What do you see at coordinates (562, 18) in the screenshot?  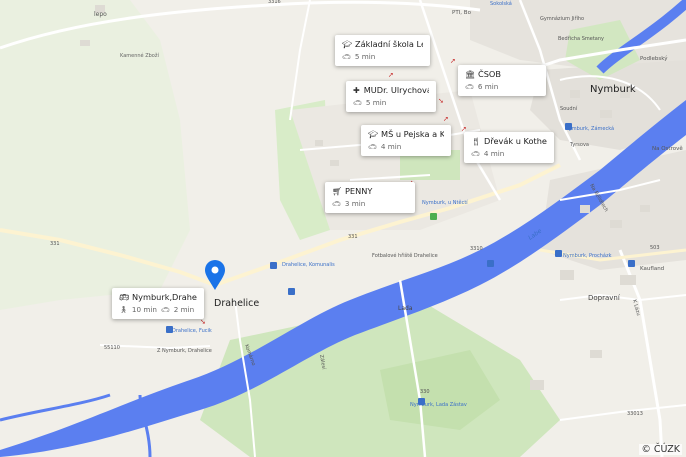 I see `place-label-gymnazium: Gymnázium Jiřího` at bounding box center [562, 18].